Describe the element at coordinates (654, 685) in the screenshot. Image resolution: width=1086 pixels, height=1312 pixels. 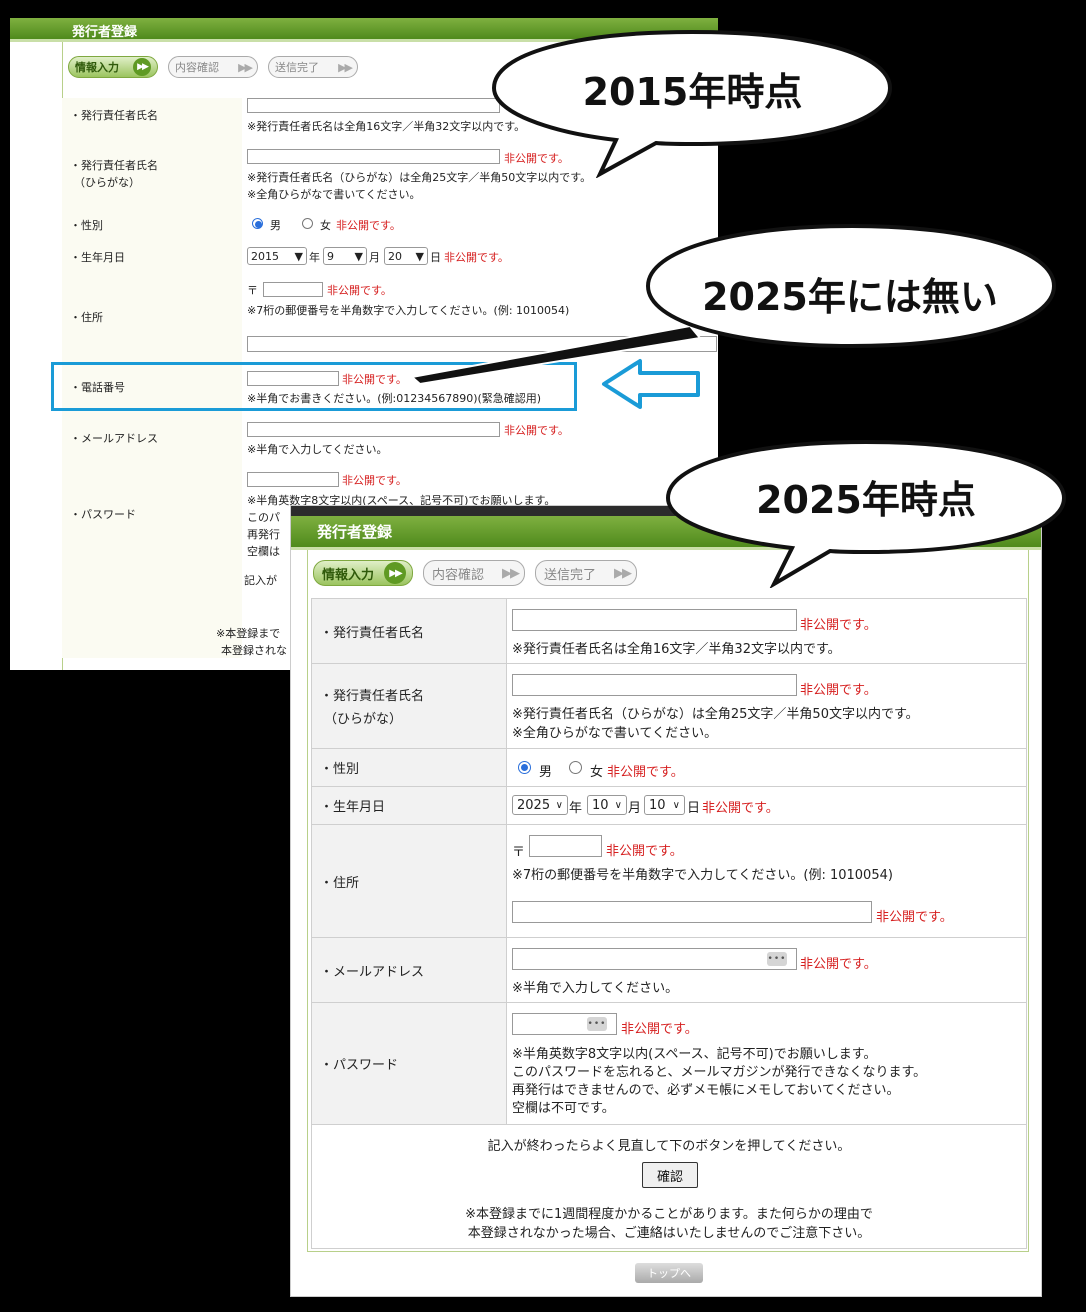
I see `new-kana-input` at that location.